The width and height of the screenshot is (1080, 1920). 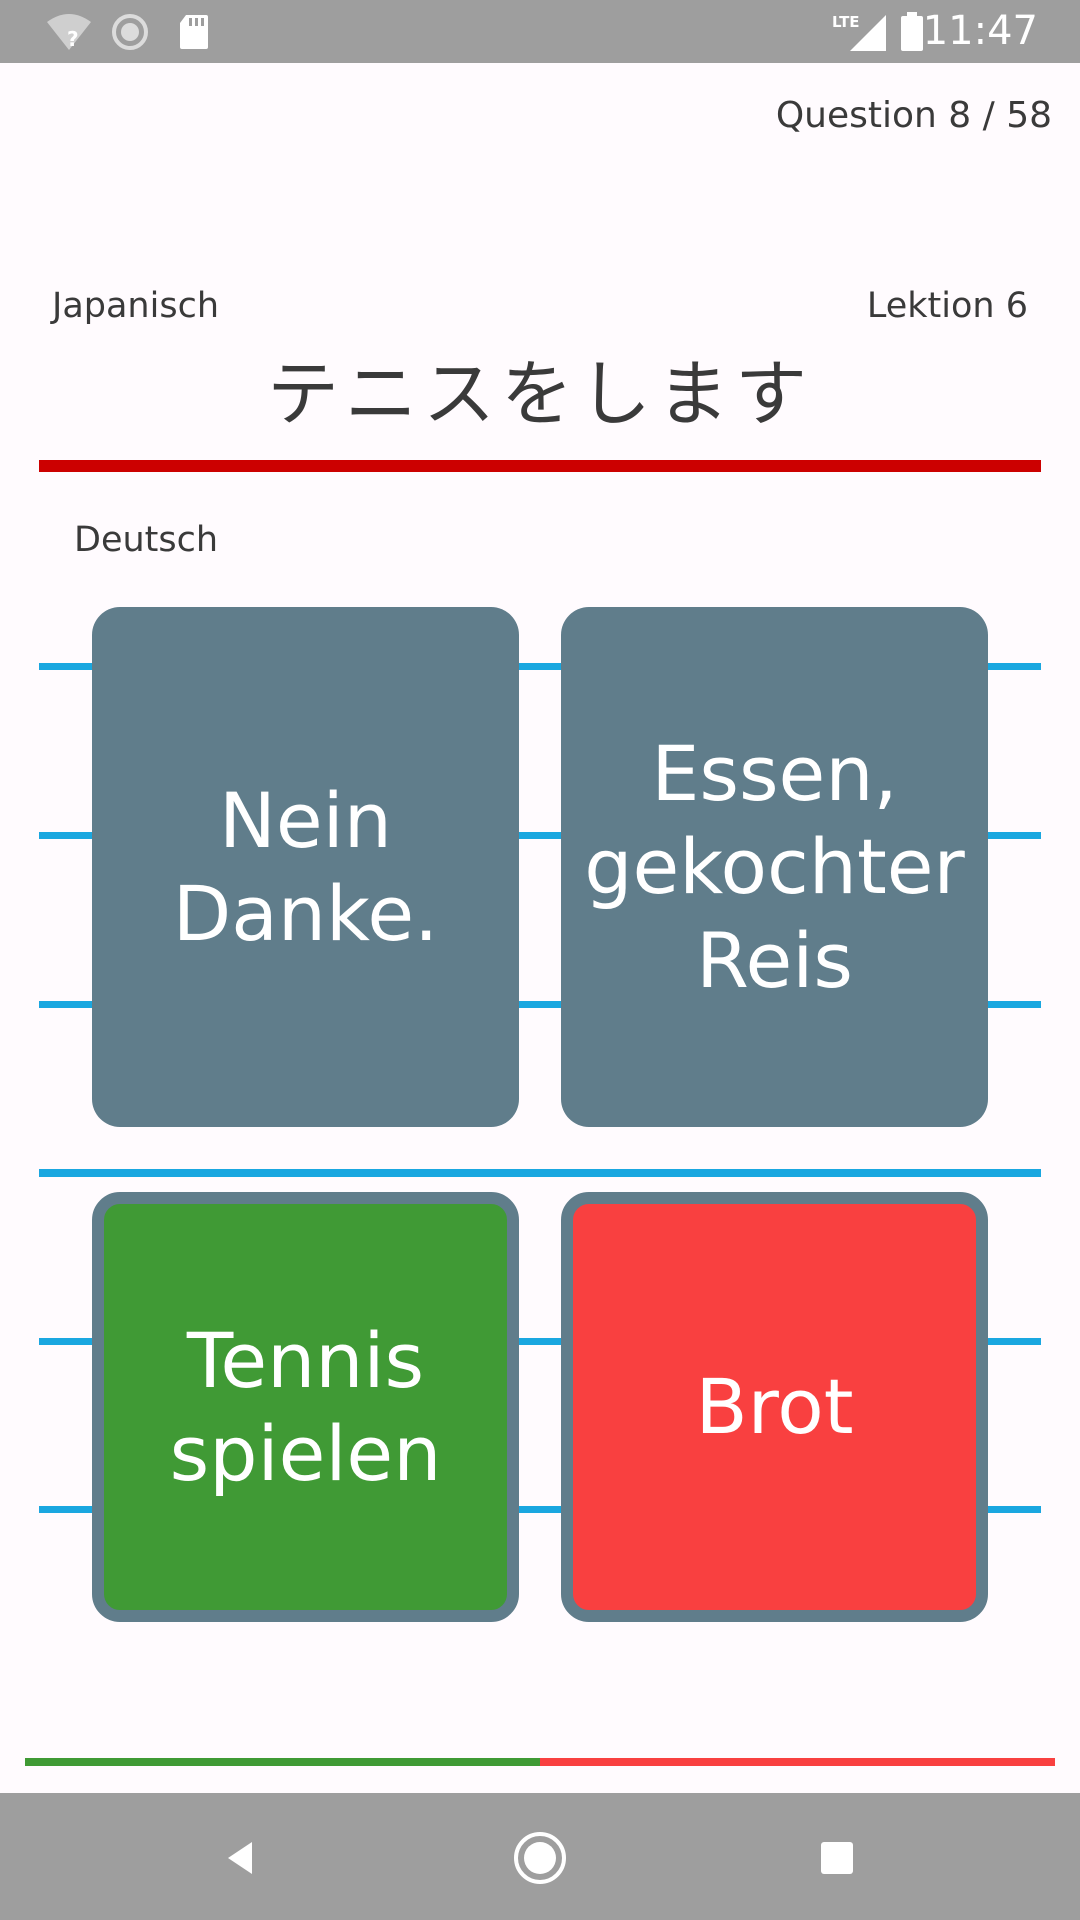 I want to click on answer-text: Reis, so click(x=774, y=960).